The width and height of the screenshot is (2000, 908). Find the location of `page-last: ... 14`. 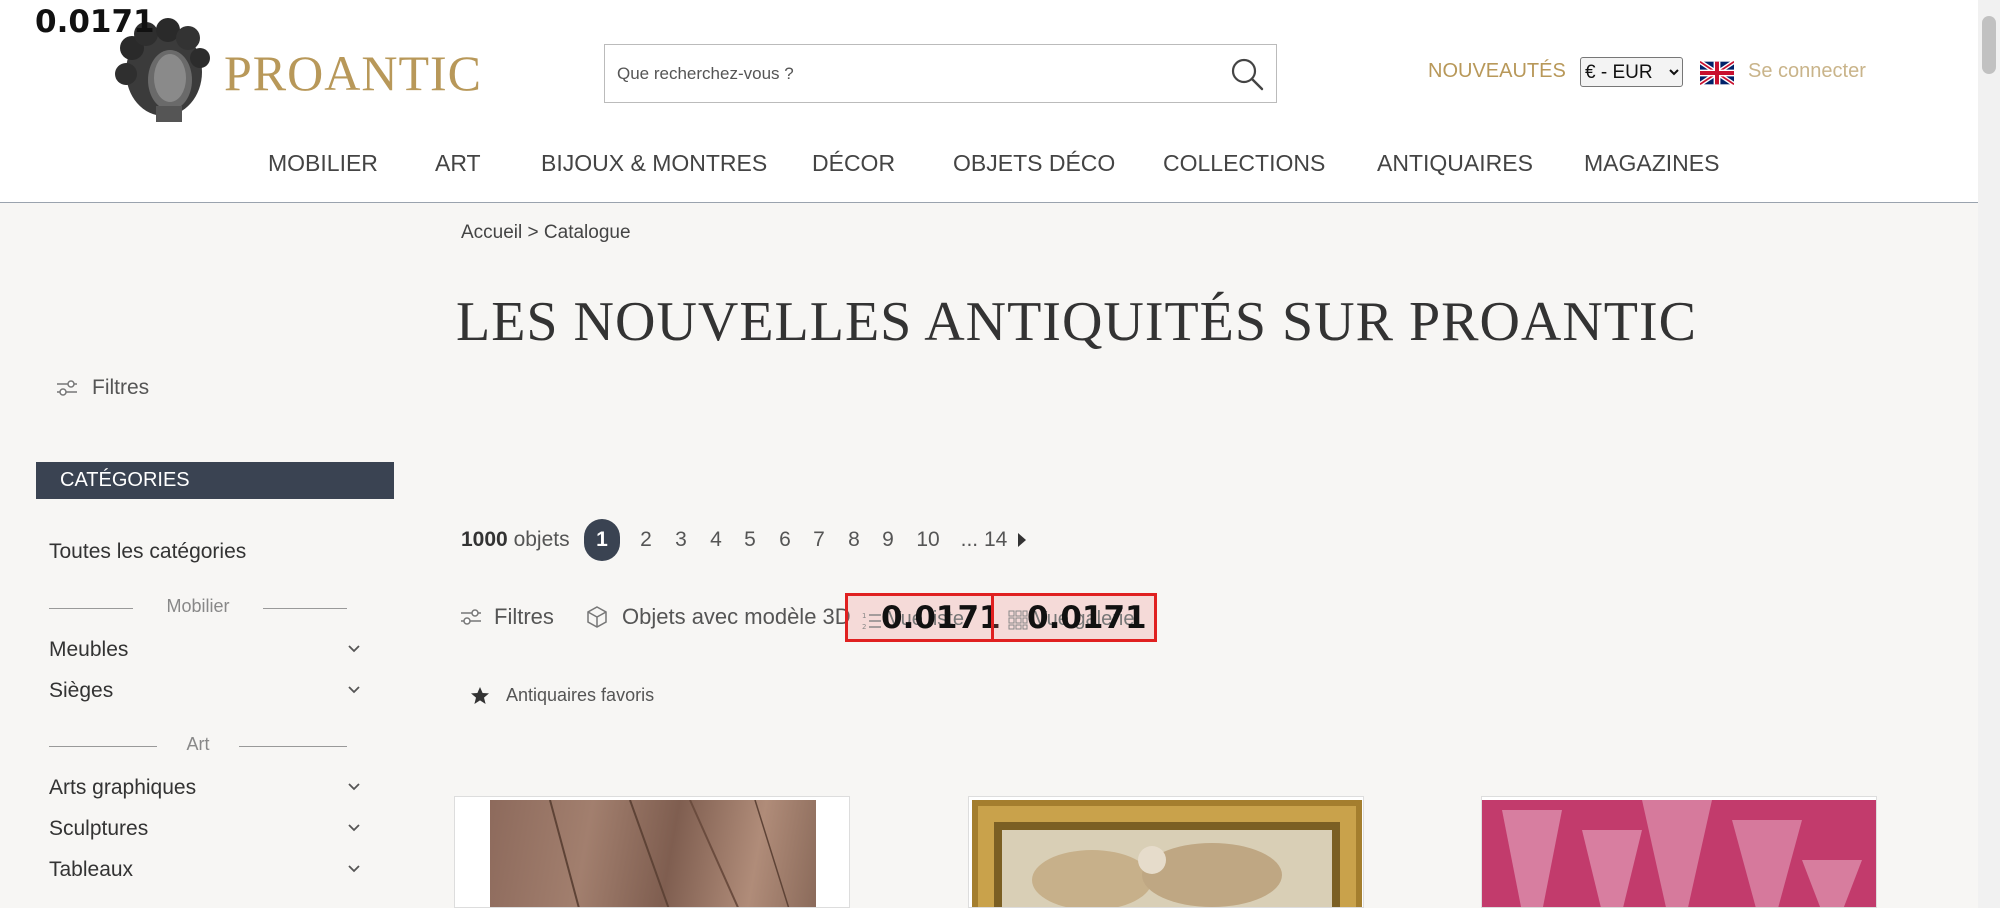

page-last: ... 14 is located at coordinates (984, 540).